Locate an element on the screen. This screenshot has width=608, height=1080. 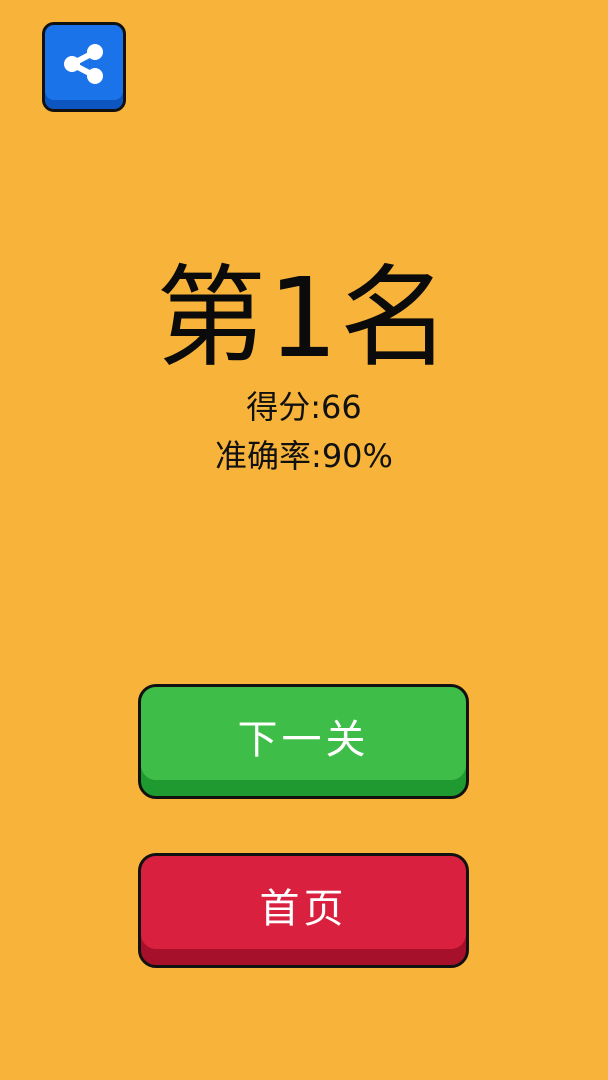
share-icon is located at coordinates (83, 64).